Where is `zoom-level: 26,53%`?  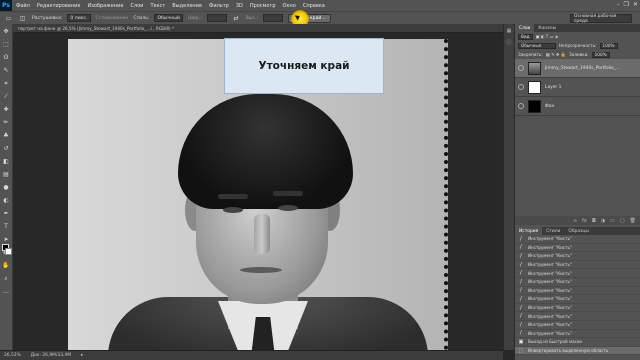 zoom-level: 26,53% is located at coordinates (12, 355).